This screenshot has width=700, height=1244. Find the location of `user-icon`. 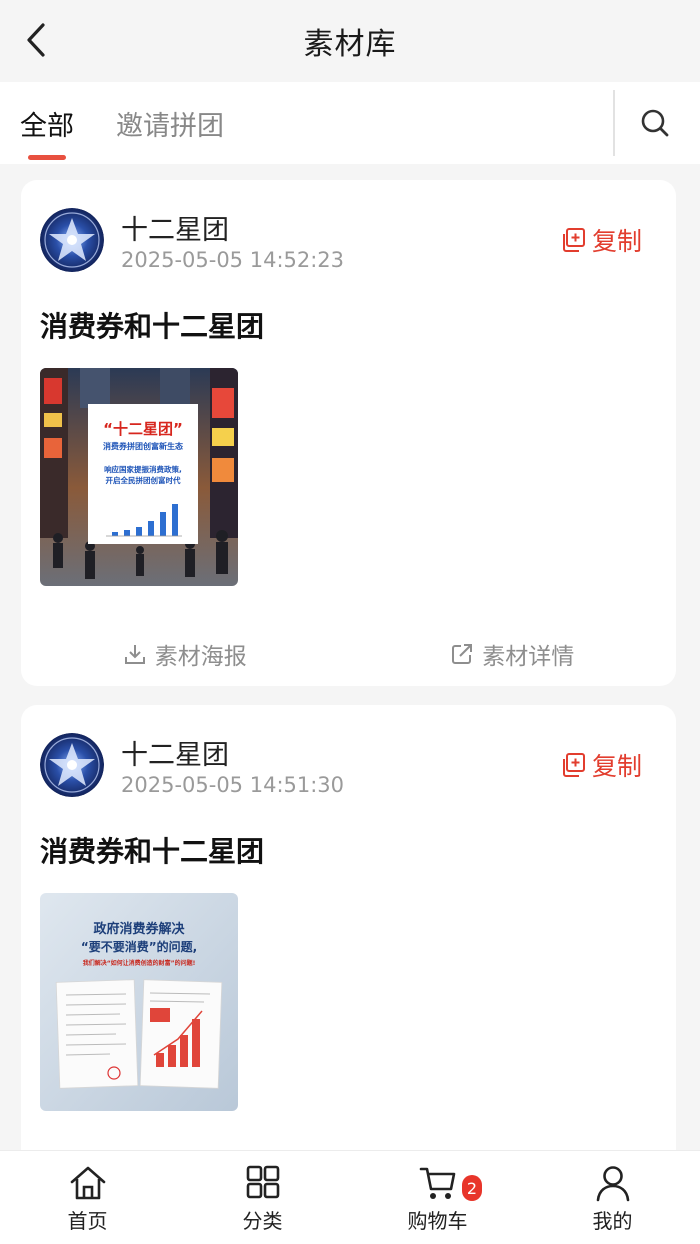

user-icon is located at coordinates (612, 1184).